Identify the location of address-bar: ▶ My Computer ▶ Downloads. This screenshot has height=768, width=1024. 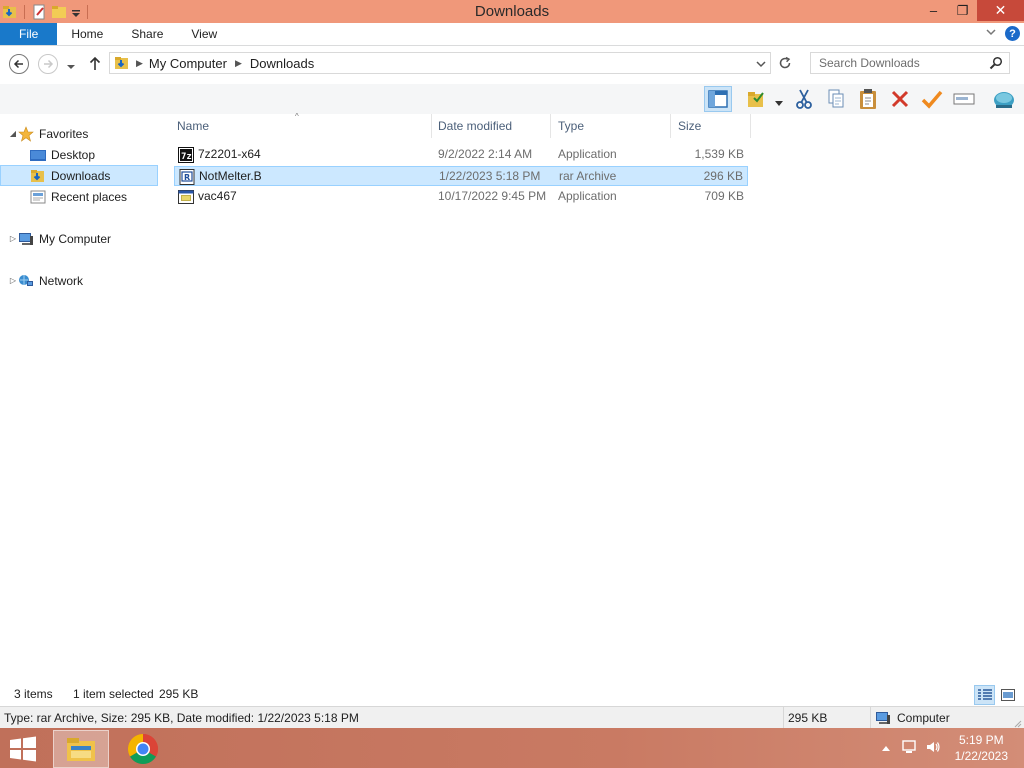
(440, 63).